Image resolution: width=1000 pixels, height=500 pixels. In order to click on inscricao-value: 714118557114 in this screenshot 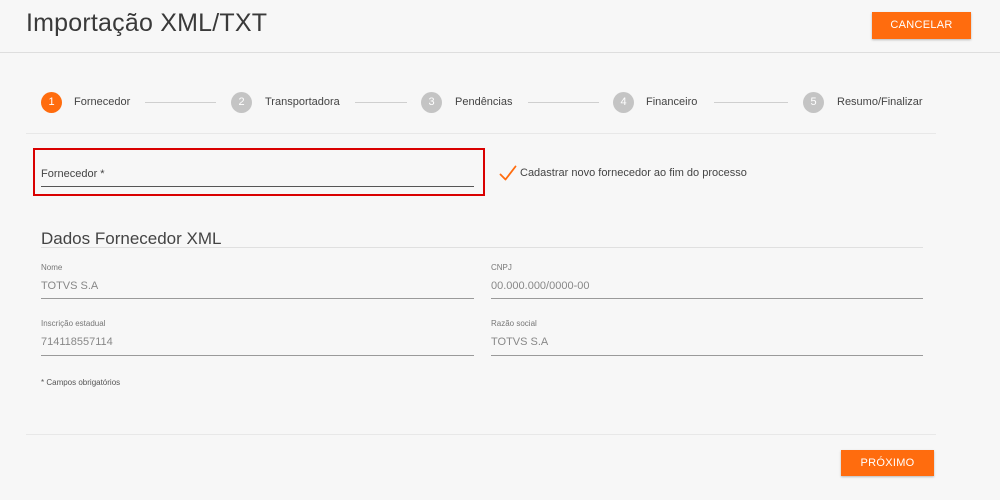, I will do `click(77, 342)`.